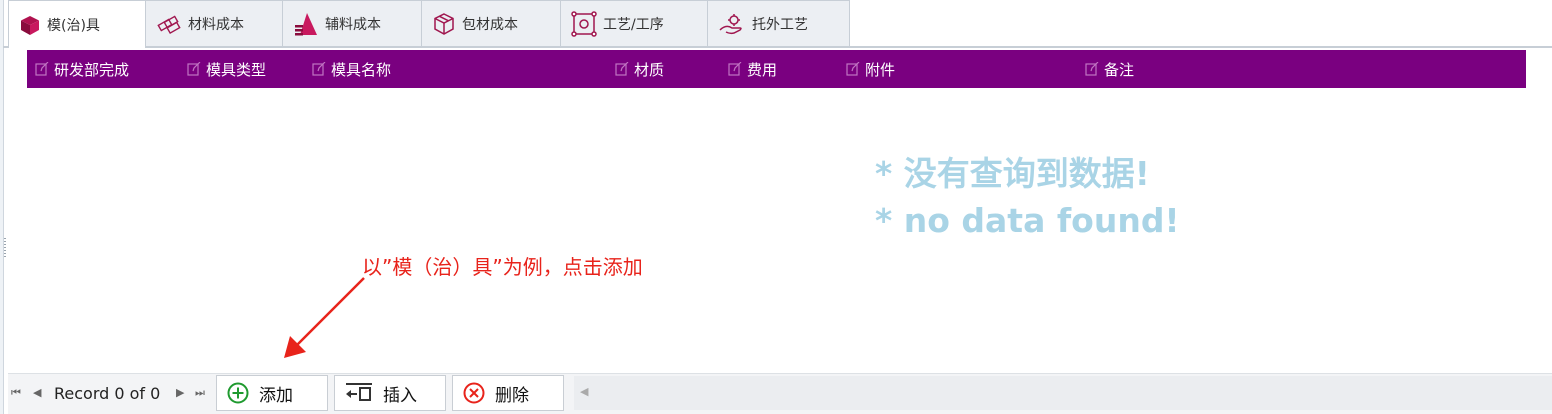  What do you see at coordinates (236, 69) in the screenshot?
I see `column-header-label: 模具类型` at bounding box center [236, 69].